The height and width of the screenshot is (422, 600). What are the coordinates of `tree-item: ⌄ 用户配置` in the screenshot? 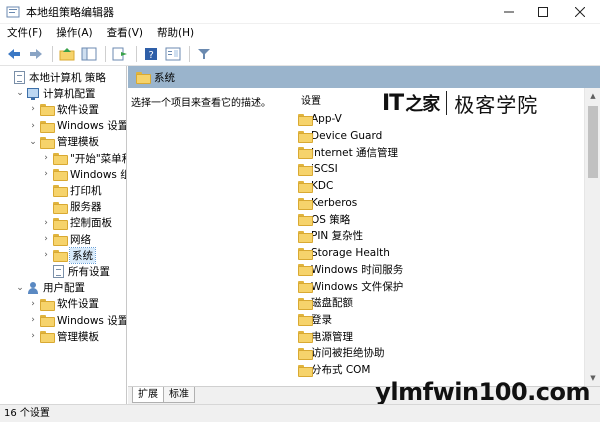 It's located at (50, 288).